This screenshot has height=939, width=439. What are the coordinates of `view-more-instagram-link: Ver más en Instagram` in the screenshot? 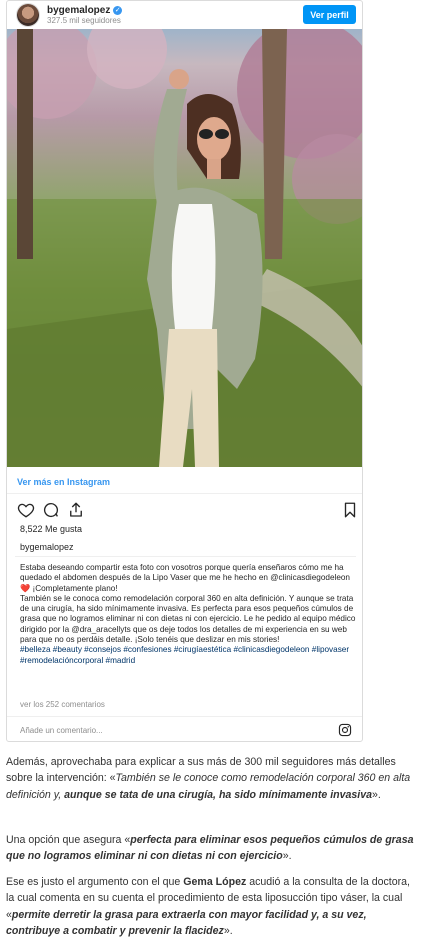 It's located at (63, 482).